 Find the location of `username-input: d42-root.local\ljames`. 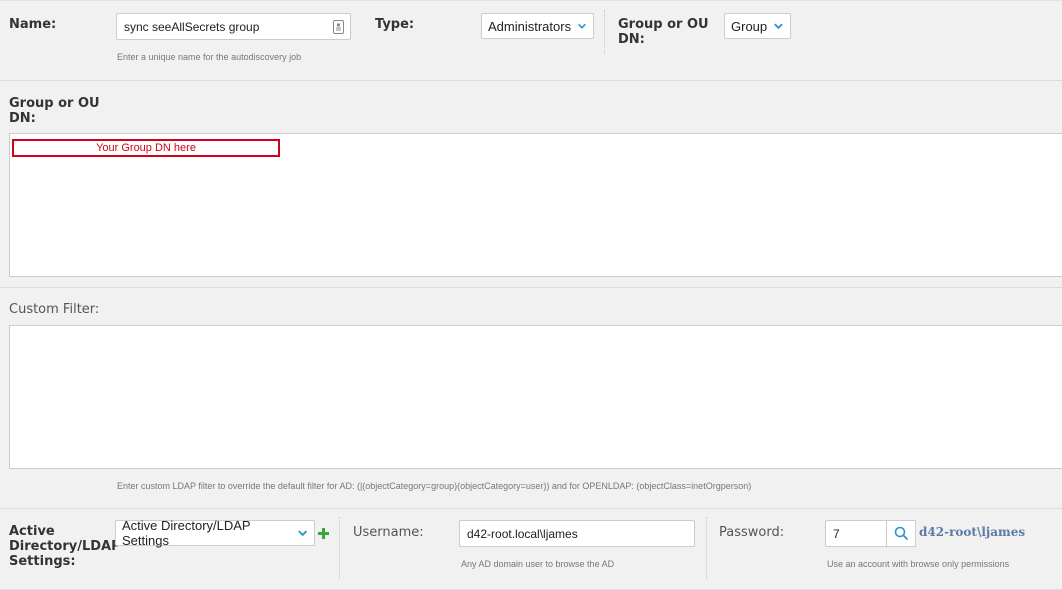

username-input: d42-root.local\ljames is located at coordinates (577, 533).